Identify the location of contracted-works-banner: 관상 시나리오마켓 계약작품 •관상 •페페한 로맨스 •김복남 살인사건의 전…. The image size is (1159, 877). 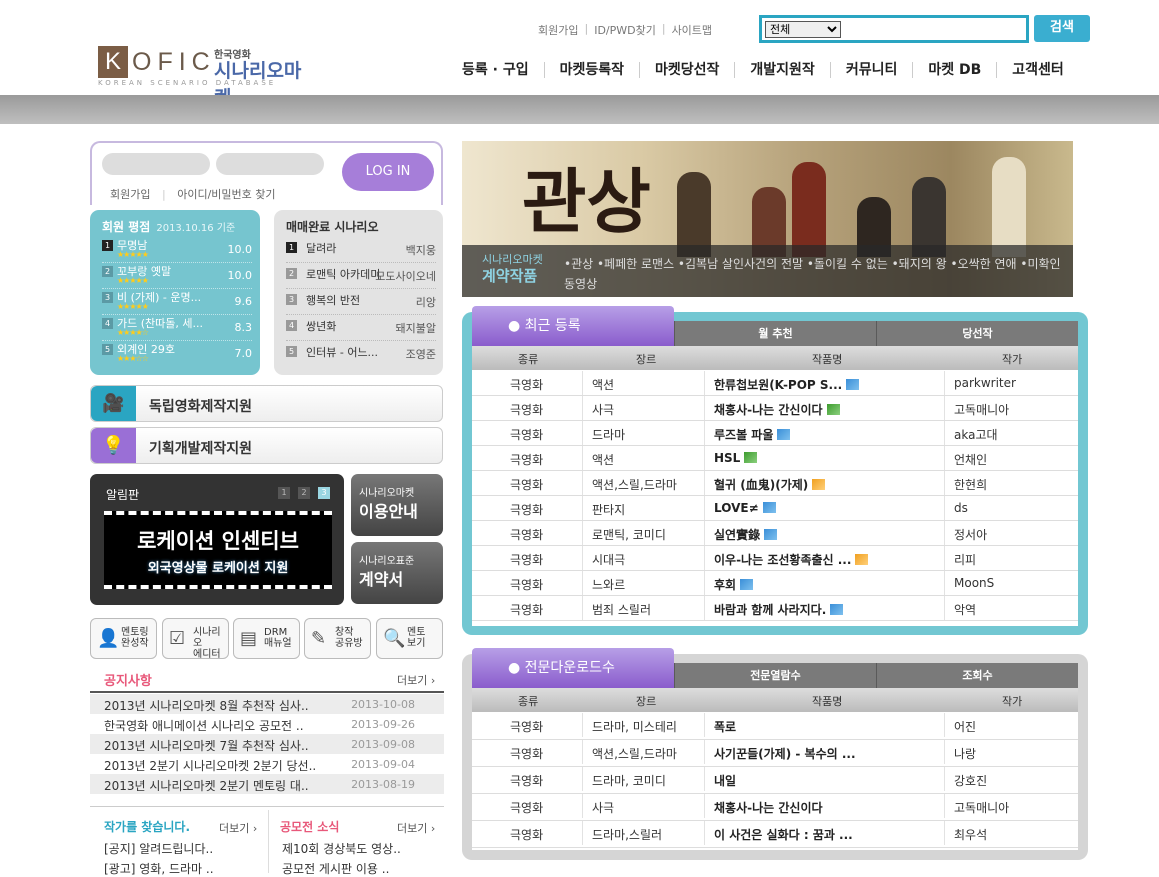
(767, 219).